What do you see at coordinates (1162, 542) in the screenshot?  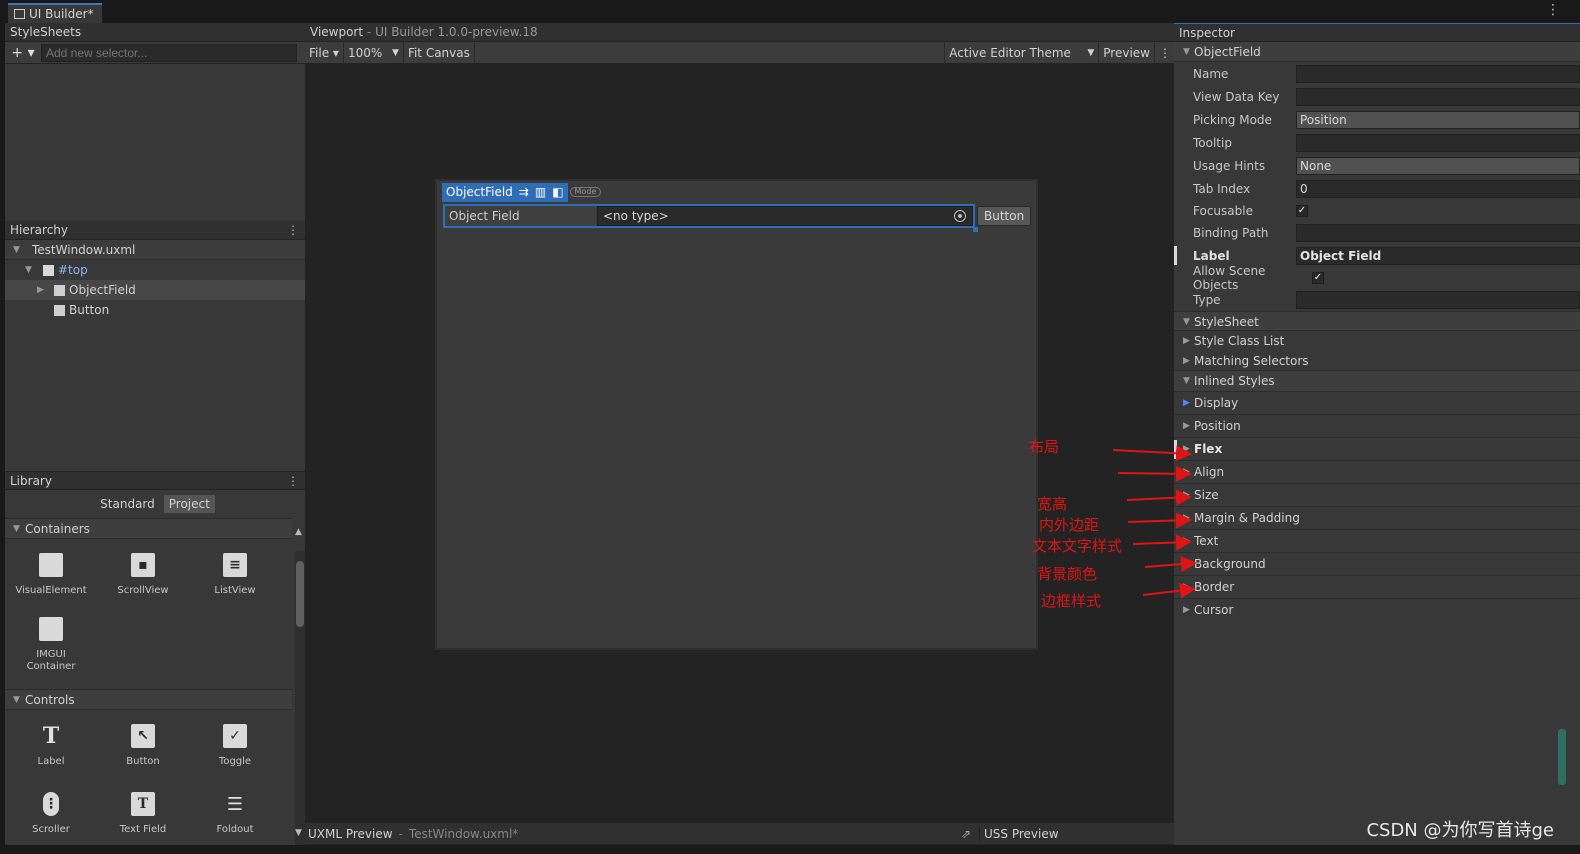 I see `arrow-to-text` at bounding box center [1162, 542].